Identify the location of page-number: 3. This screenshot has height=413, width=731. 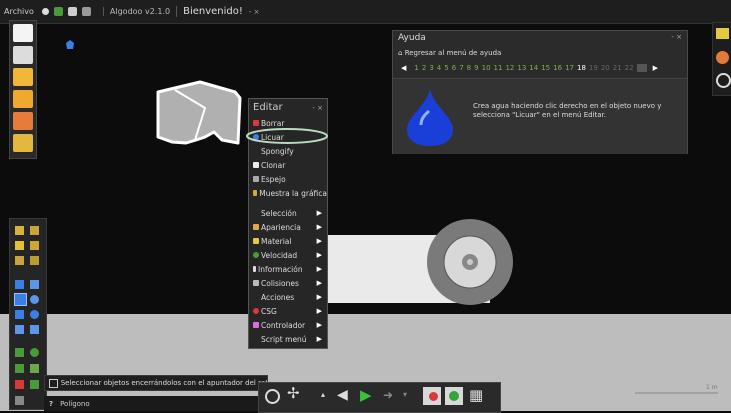
(431, 68).